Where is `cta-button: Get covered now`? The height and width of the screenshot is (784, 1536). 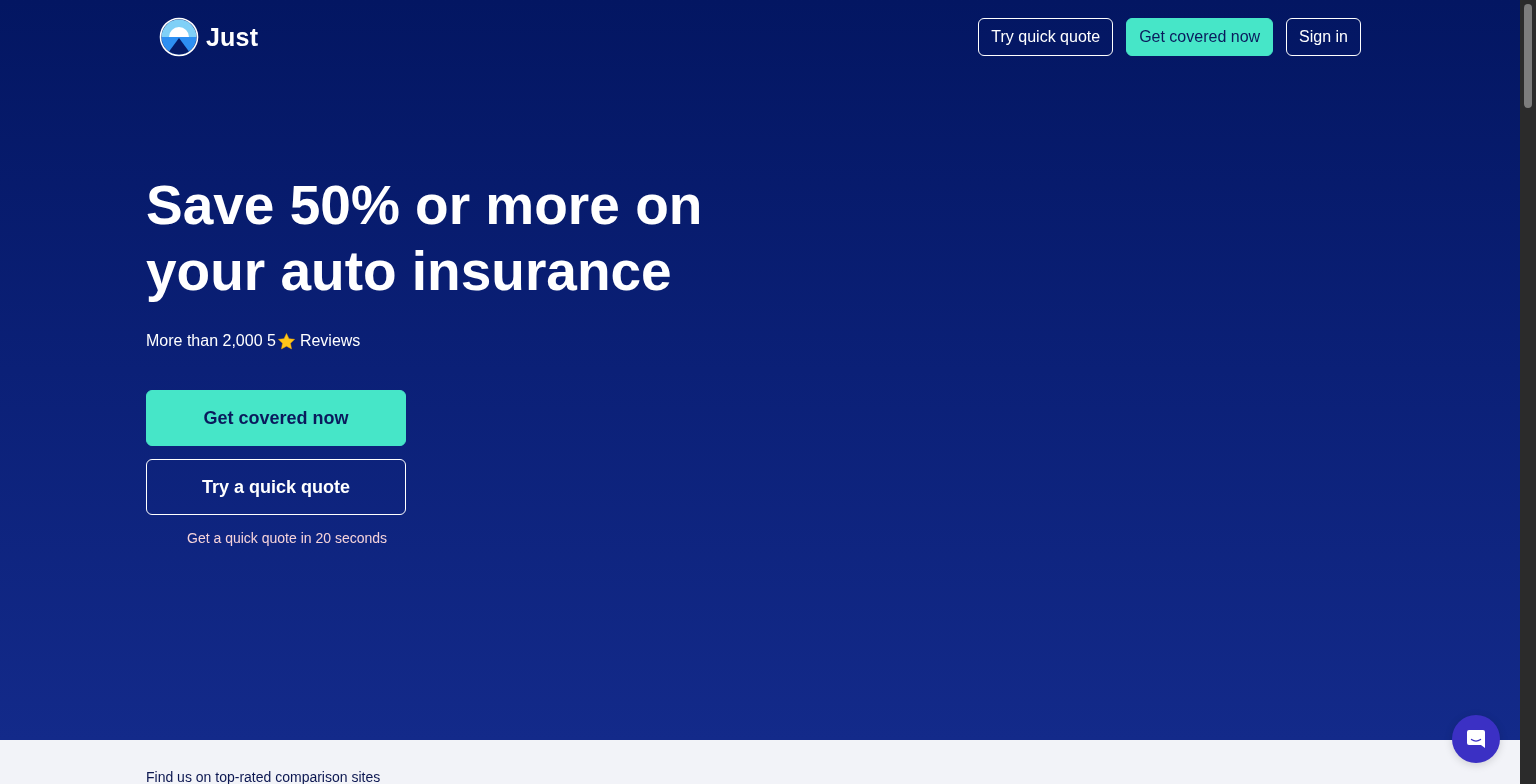 cta-button: Get covered now is located at coordinates (276, 418).